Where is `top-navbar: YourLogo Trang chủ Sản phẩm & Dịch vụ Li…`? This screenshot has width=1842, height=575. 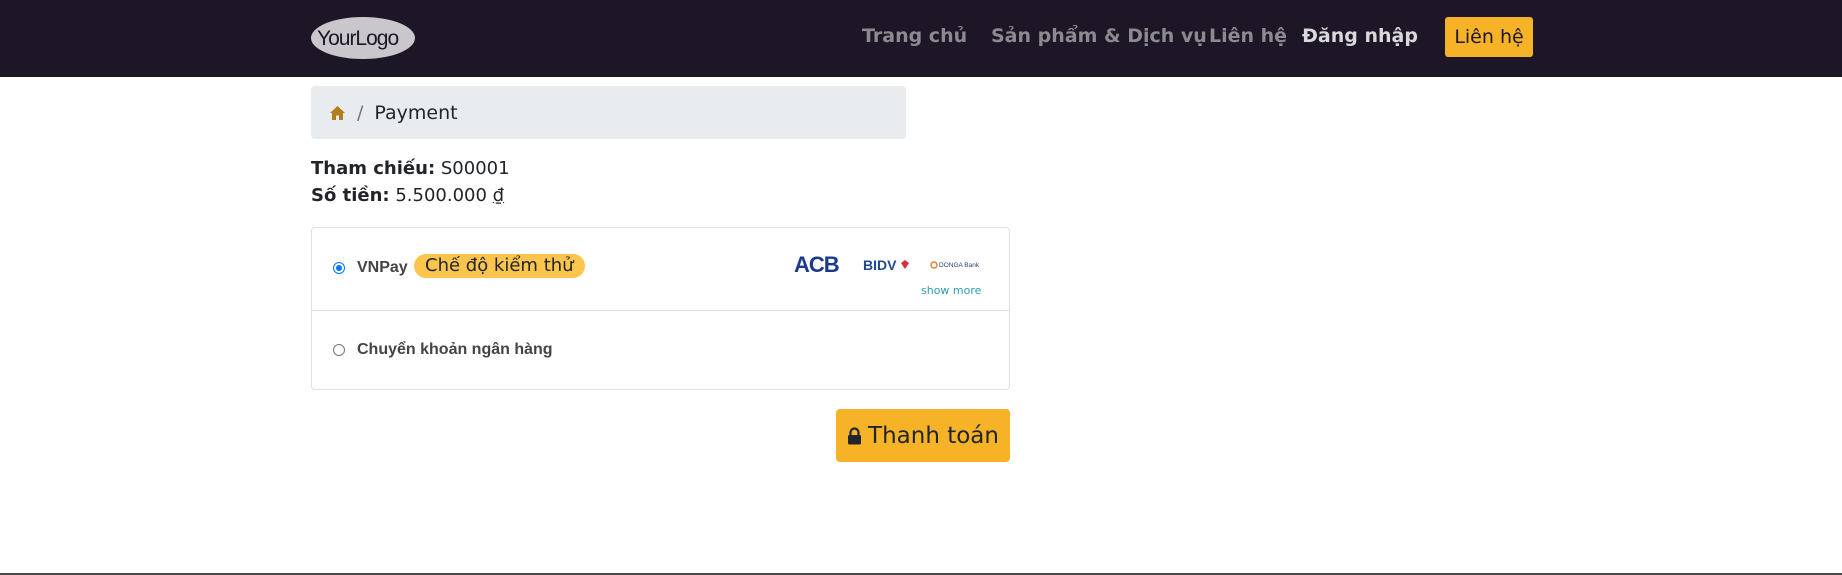 top-navbar: YourLogo Trang chủ Sản phẩm & Dịch vụ Li… is located at coordinates (921, 38).